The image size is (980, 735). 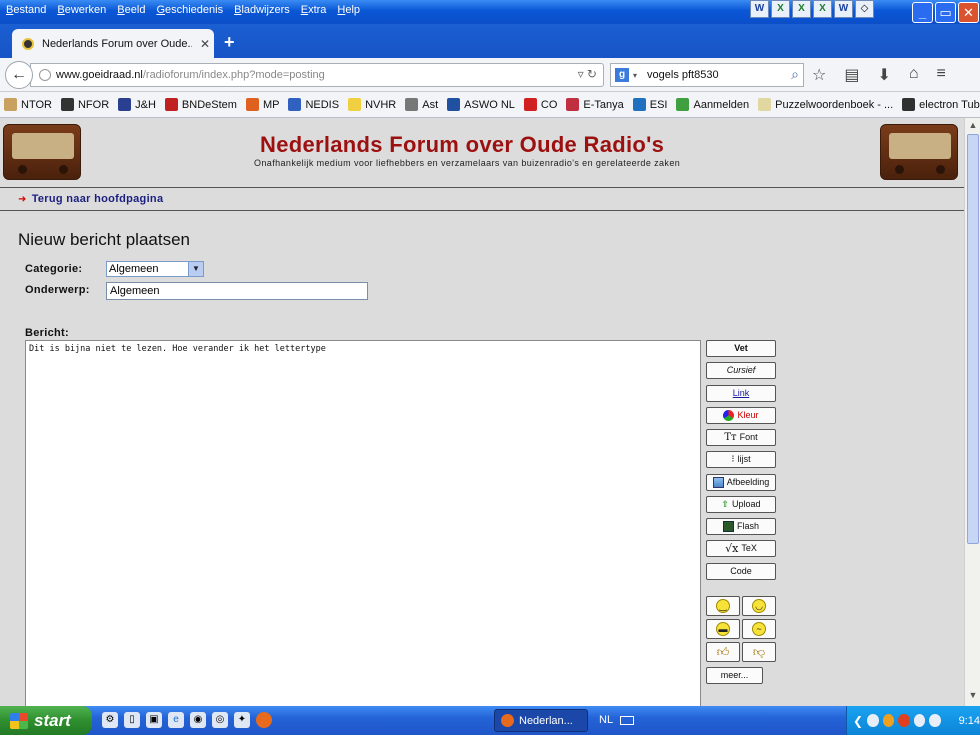 What do you see at coordinates (904, 720) in the screenshot?
I see `antivirus-icon` at bounding box center [904, 720].